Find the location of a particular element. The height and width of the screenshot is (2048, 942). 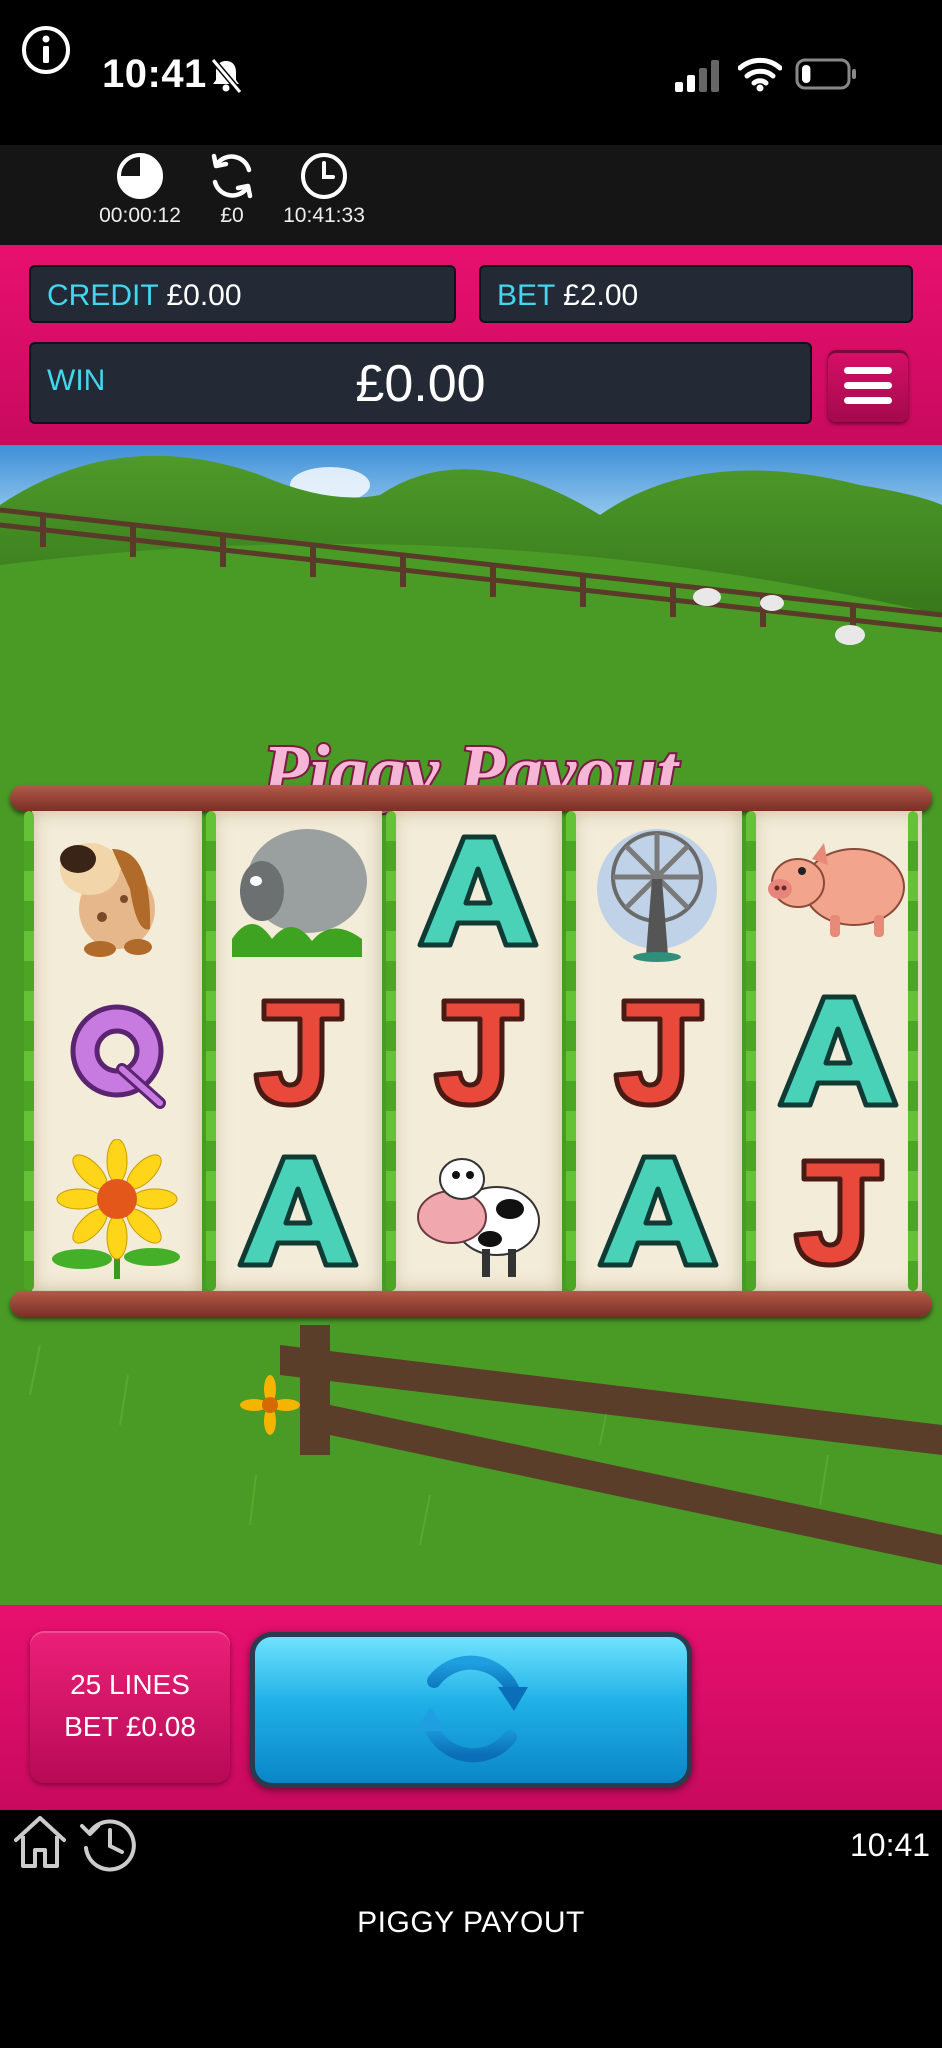

bottom-plank is located at coordinates (471, 1304).